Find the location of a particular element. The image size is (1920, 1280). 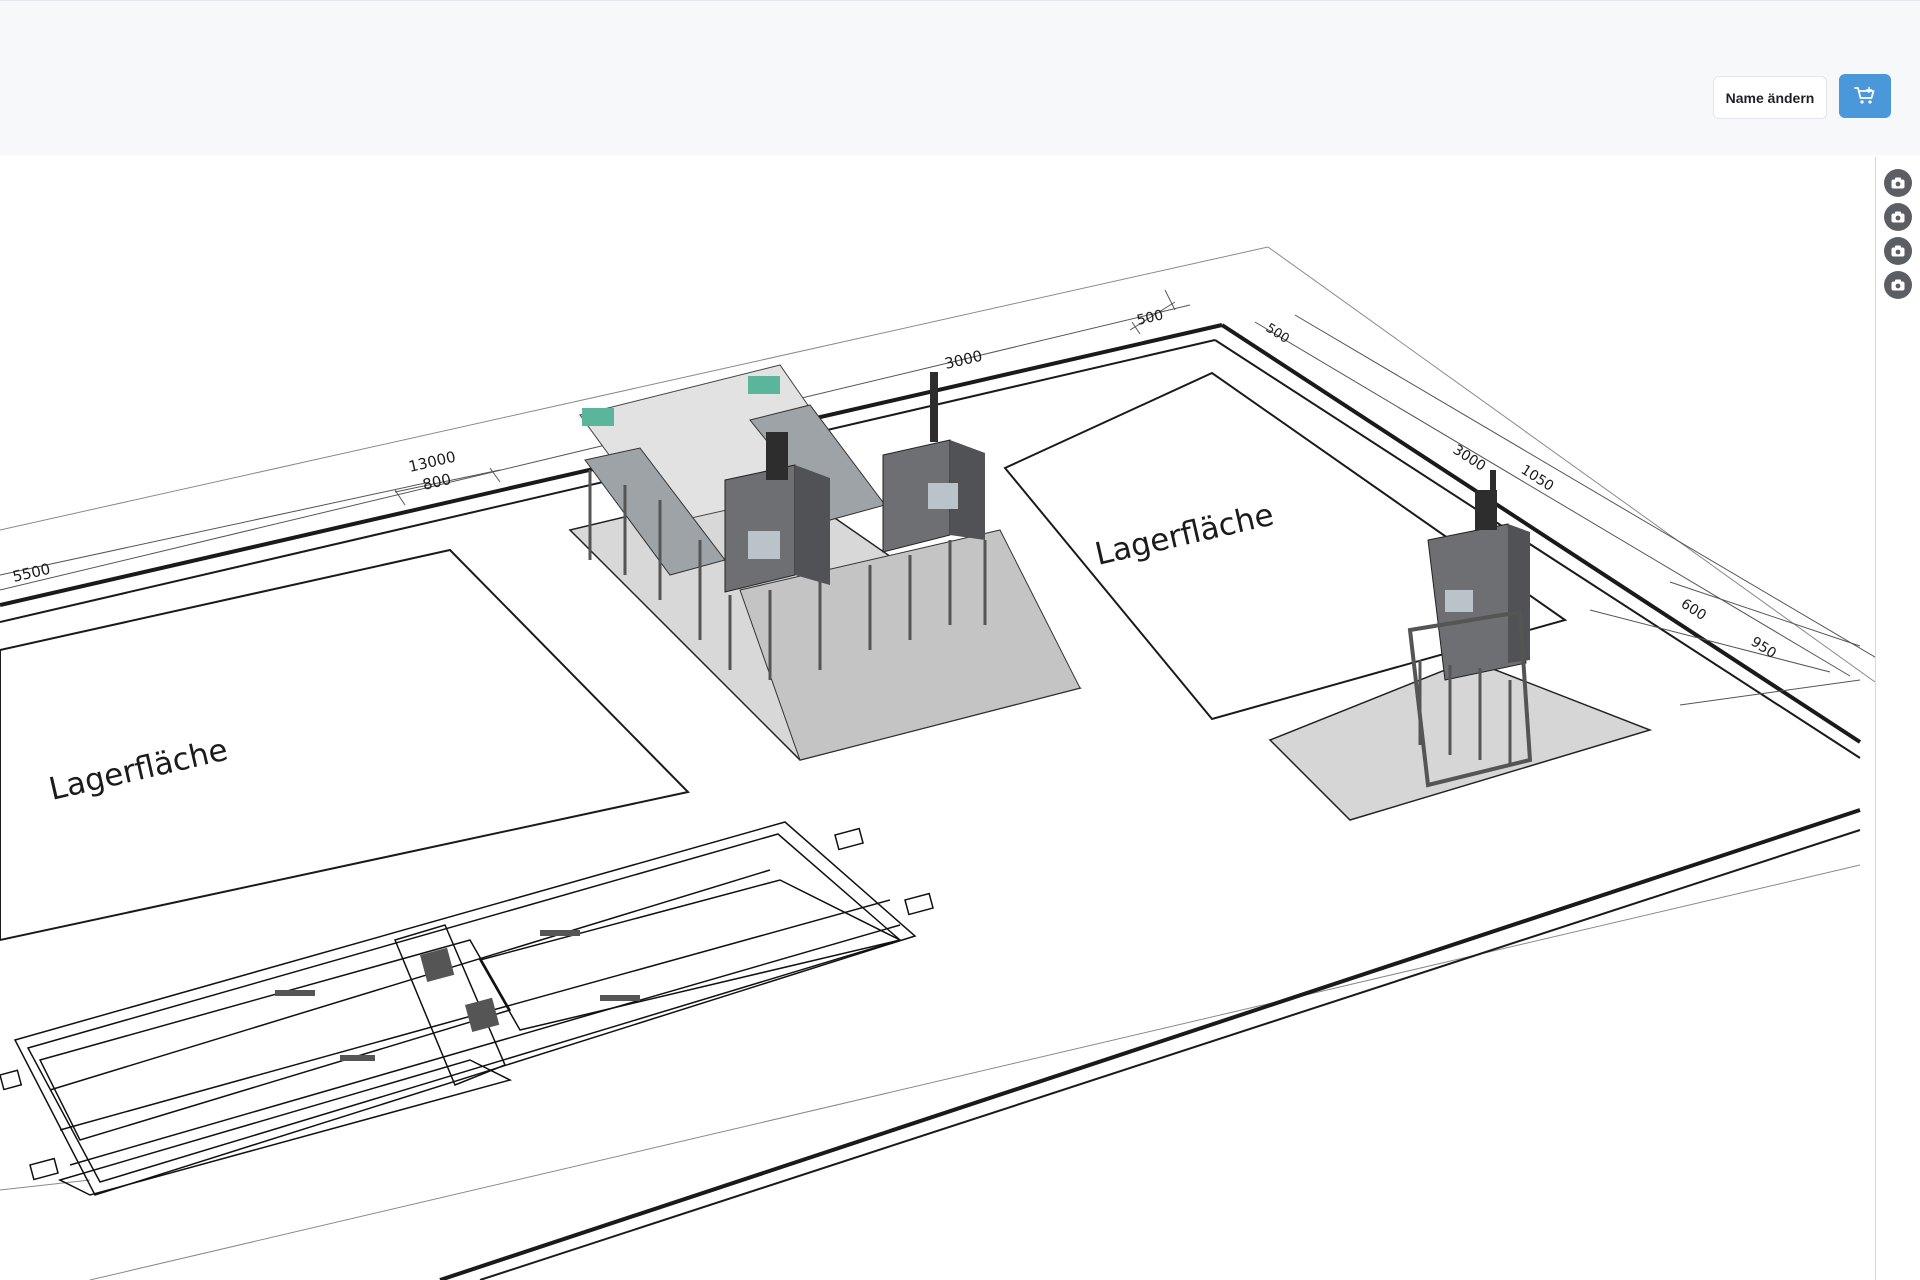

cart-button is located at coordinates (1865, 96).